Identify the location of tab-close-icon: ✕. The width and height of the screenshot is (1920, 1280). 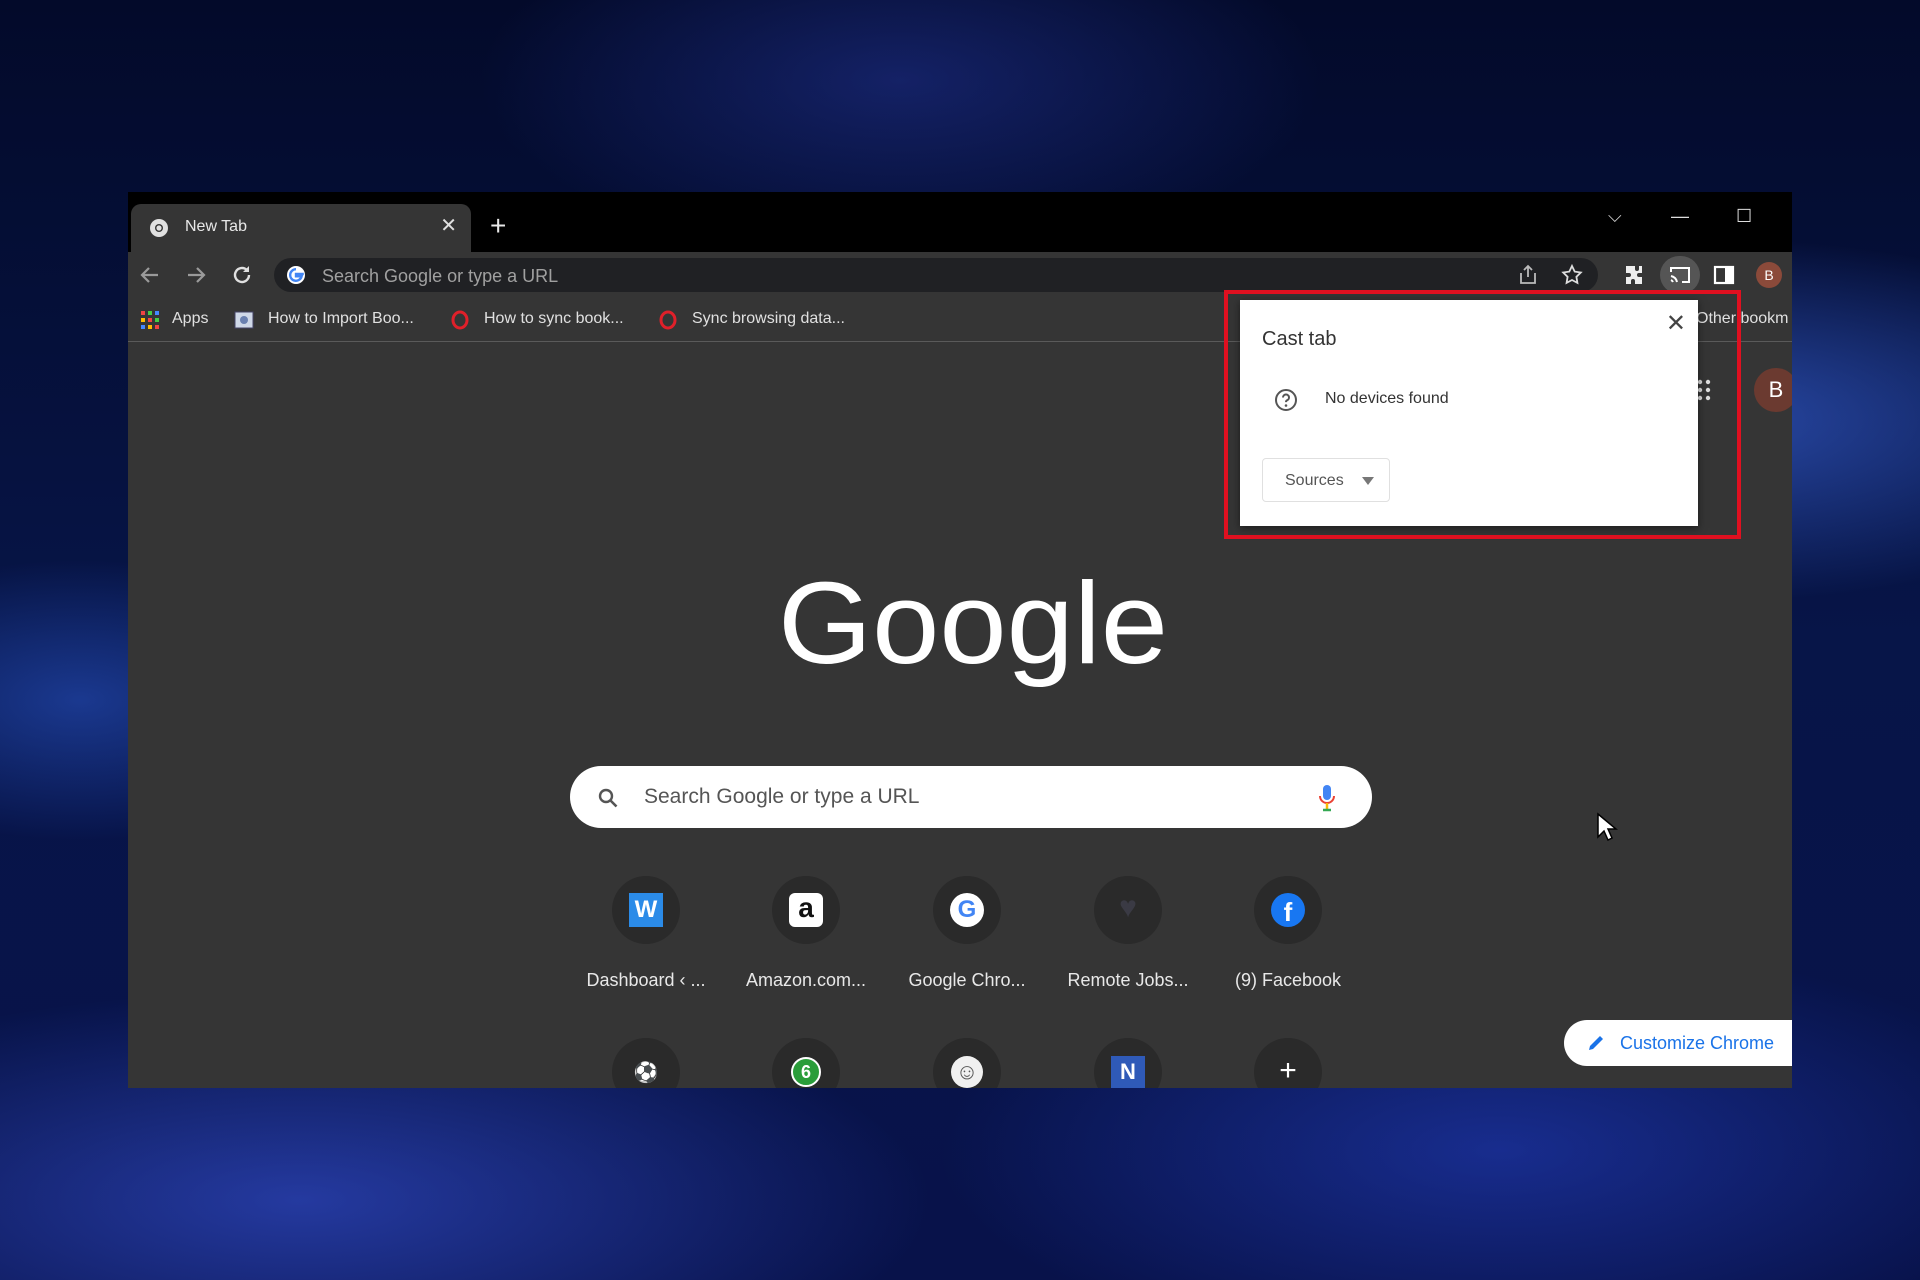
(448, 226).